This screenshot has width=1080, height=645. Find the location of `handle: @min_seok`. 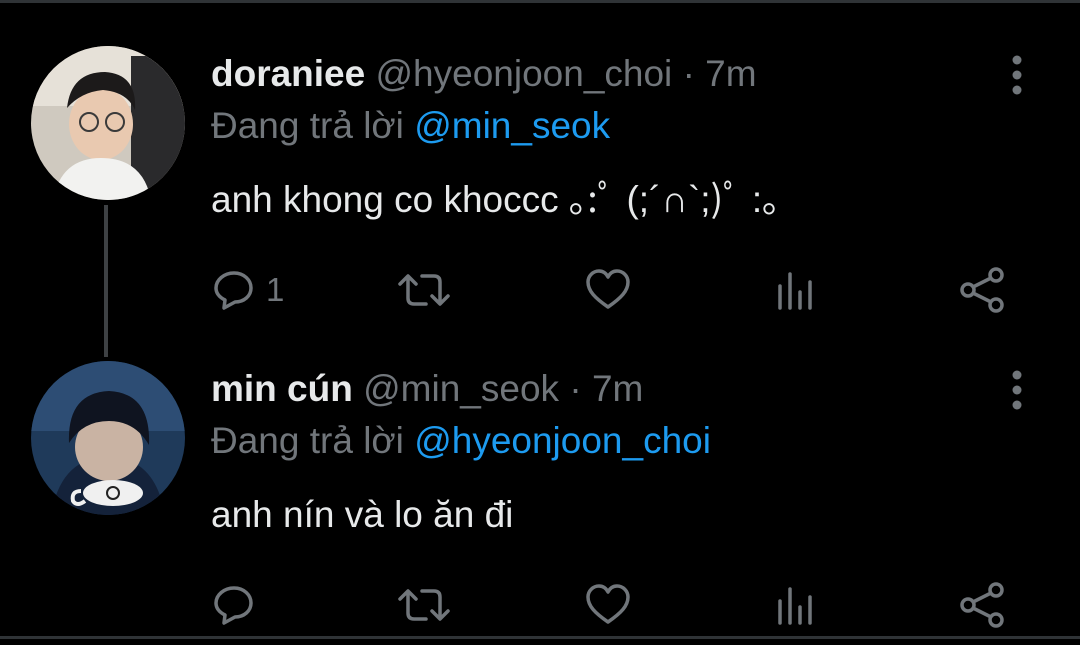

handle: @min_seok is located at coordinates (461, 388).